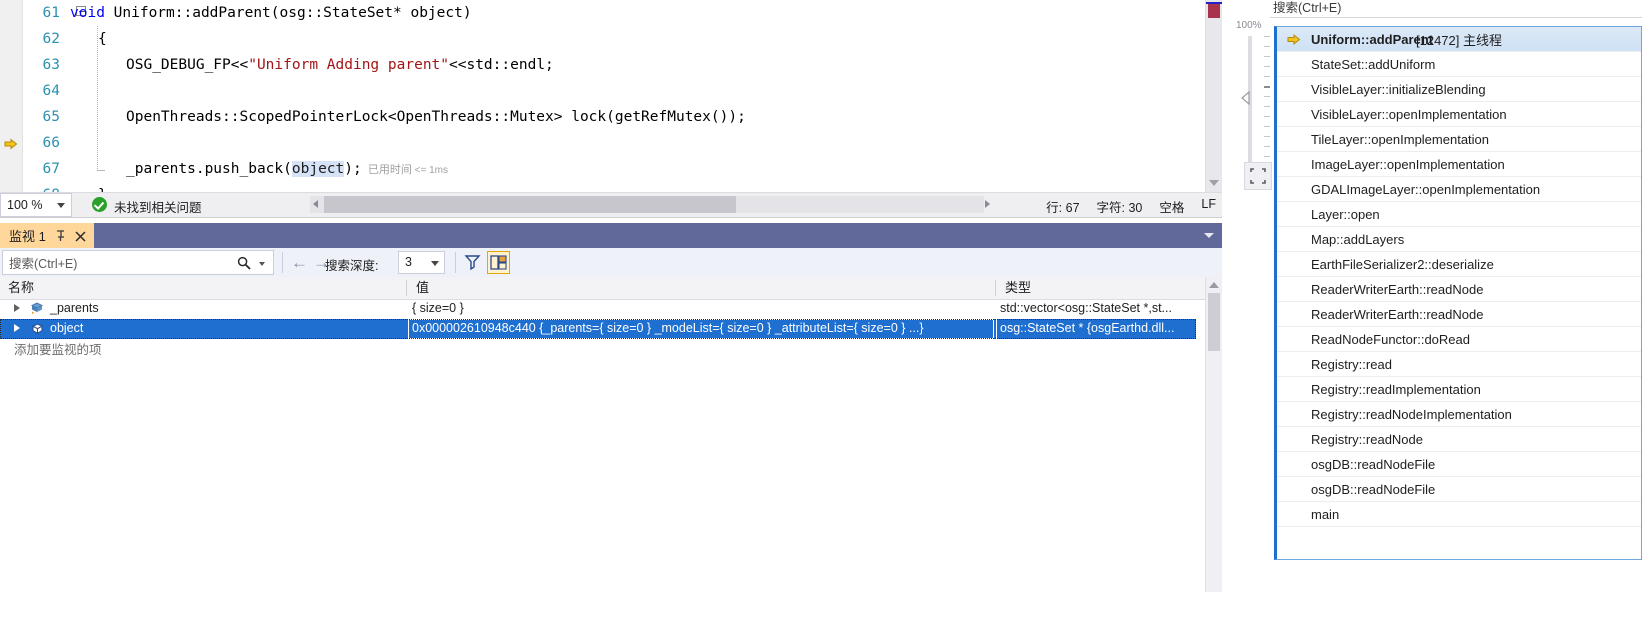 Image resolution: width=1642 pixels, height=642 pixels. What do you see at coordinates (47, 235) in the screenshot?
I see `tab-watch-1: 监视 1` at bounding box center [47, 235].